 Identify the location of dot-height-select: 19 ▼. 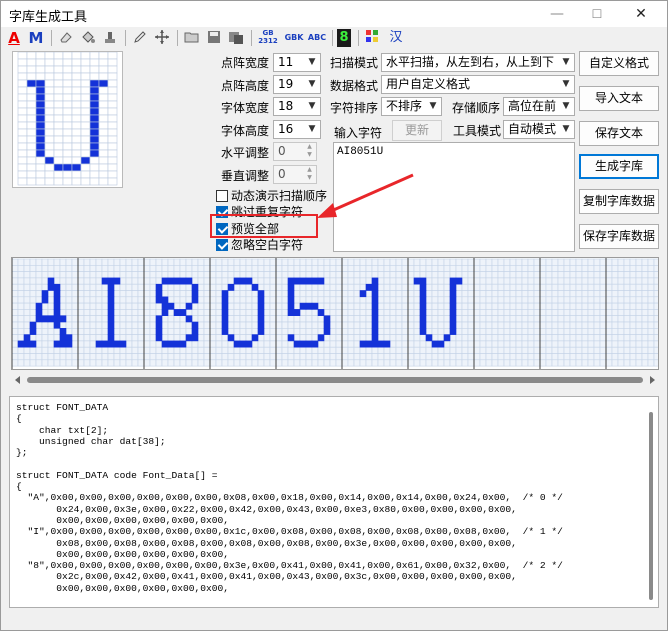
(297, 84).